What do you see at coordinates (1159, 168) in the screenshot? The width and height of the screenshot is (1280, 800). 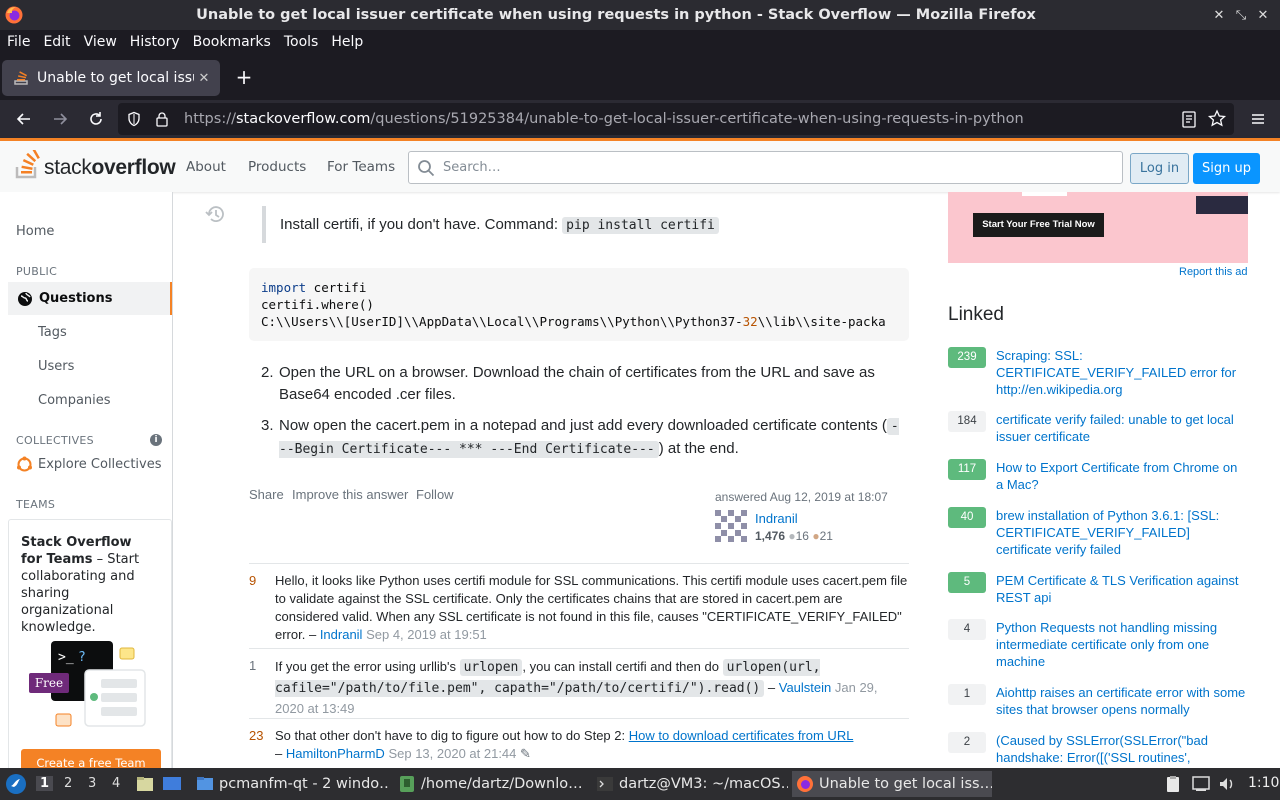 I see `login-button: Log in` at bounding box center [1159, 168].